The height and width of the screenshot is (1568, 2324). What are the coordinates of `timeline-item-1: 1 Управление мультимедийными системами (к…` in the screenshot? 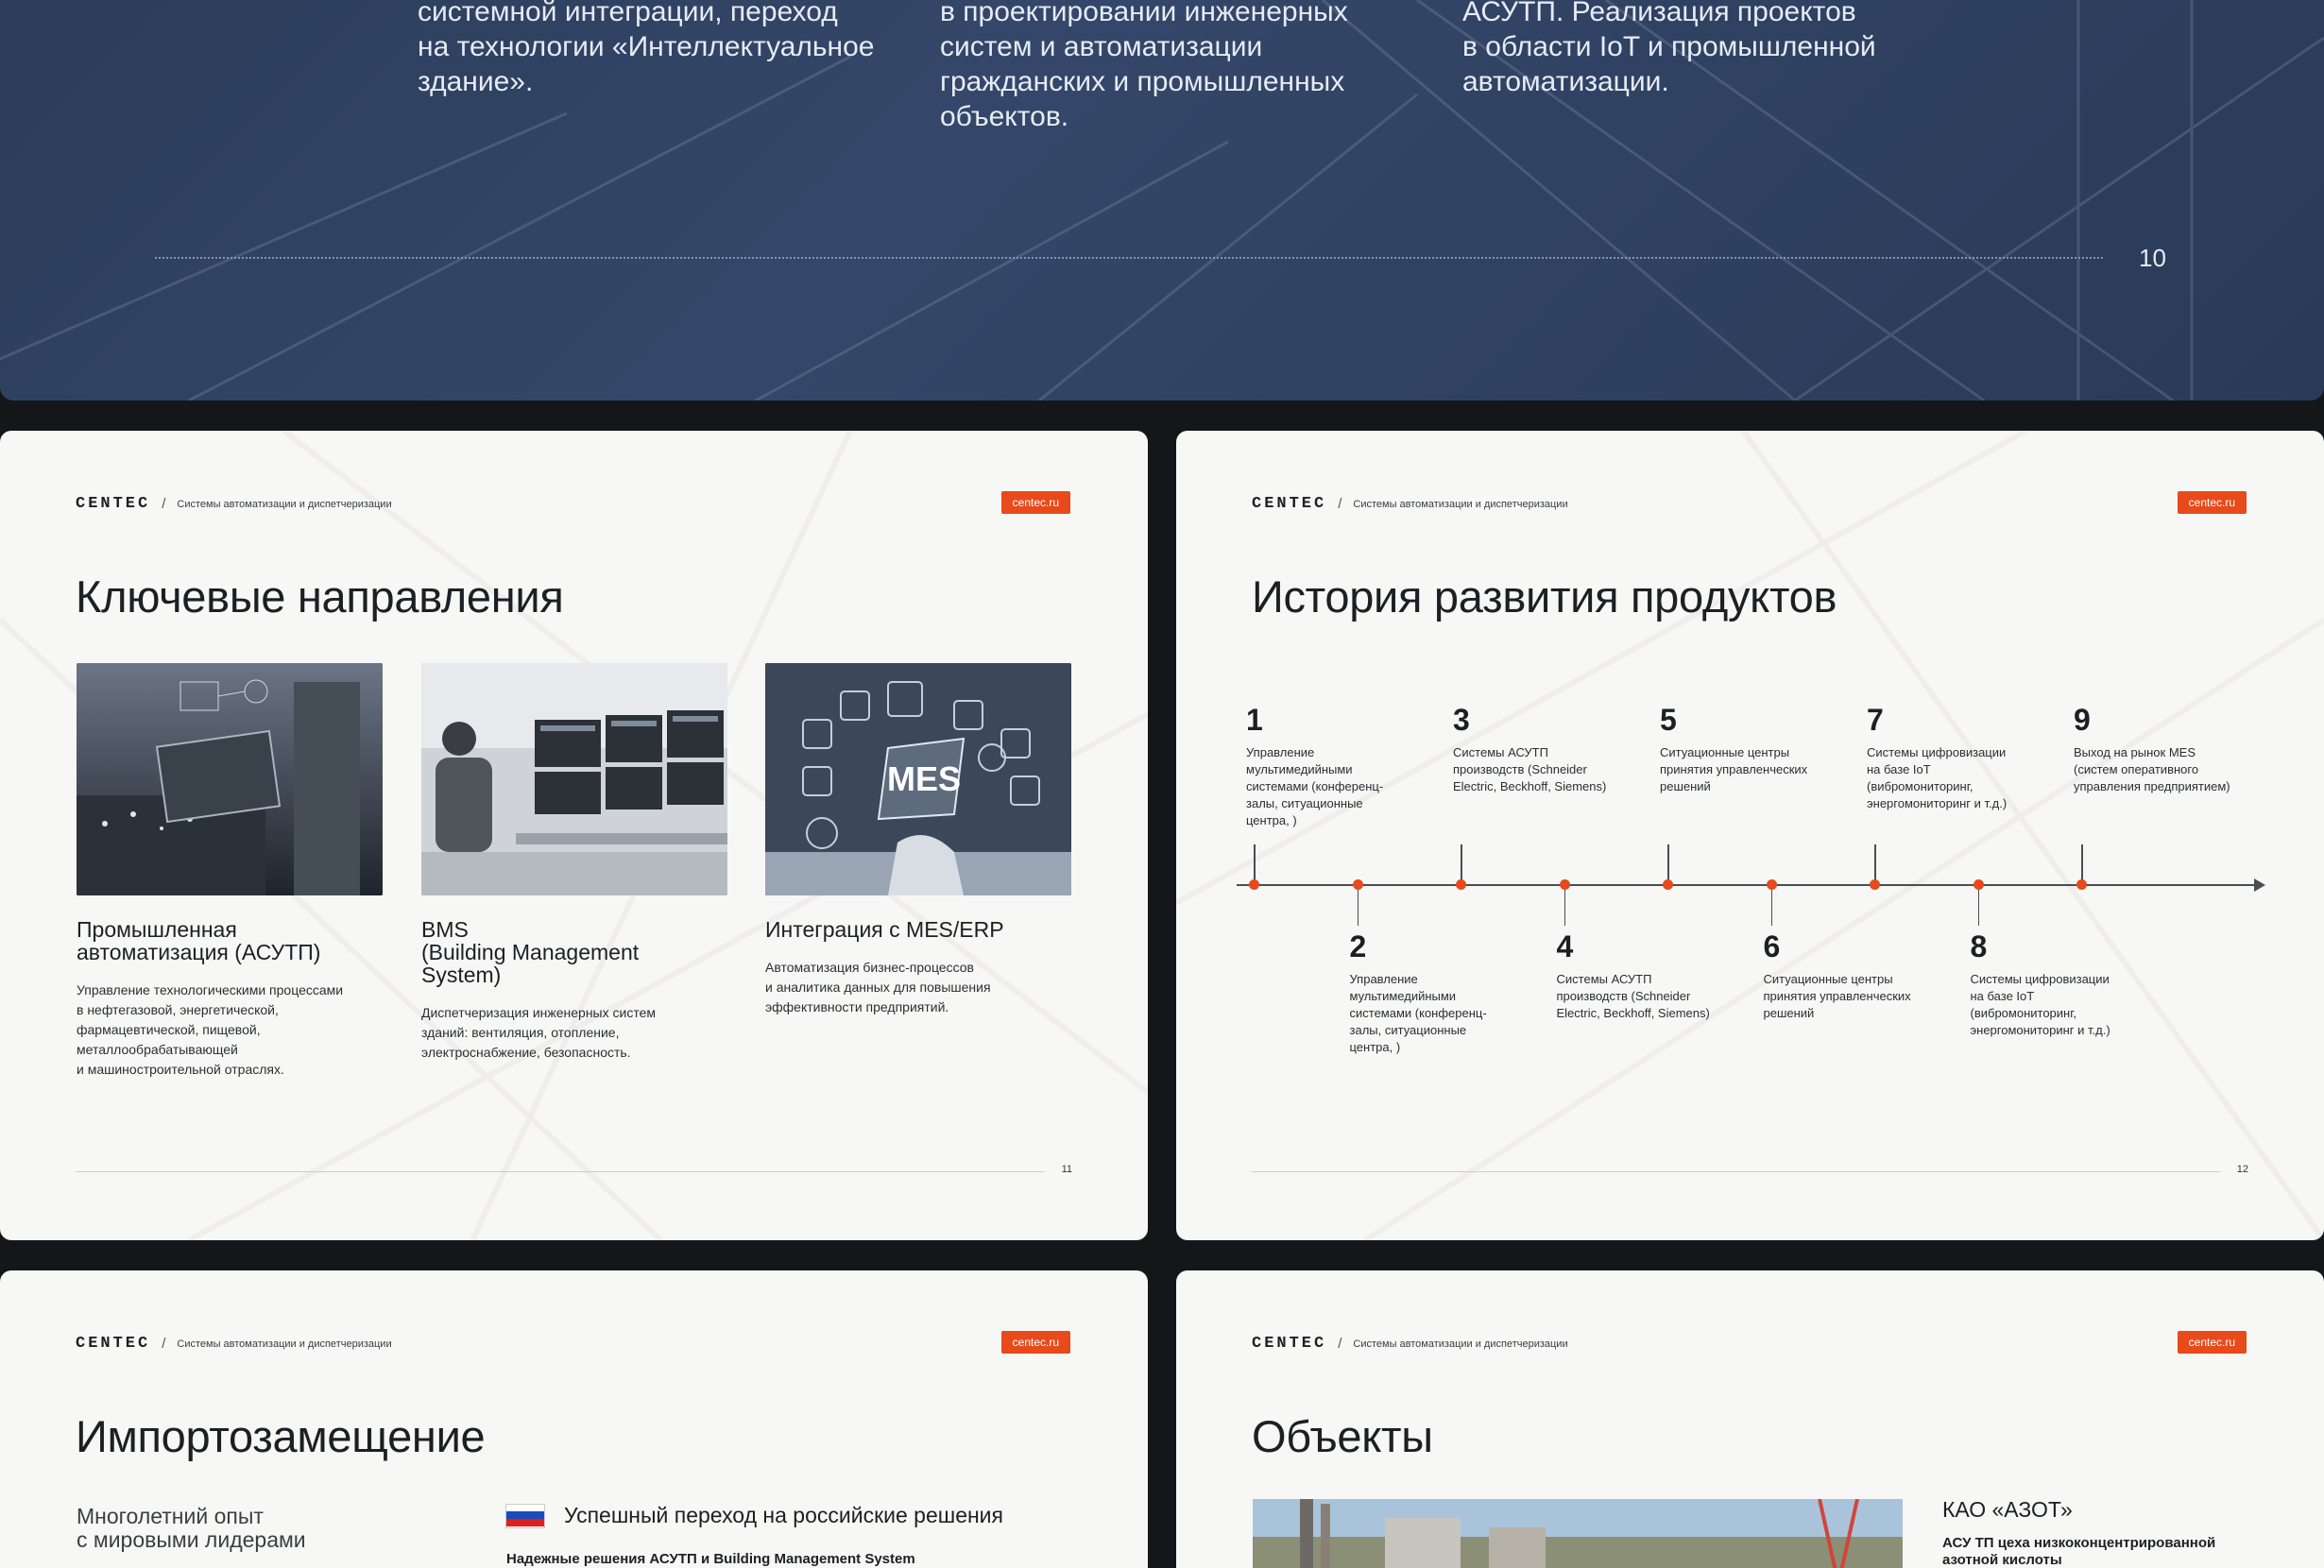 It's located at (1331, 766).